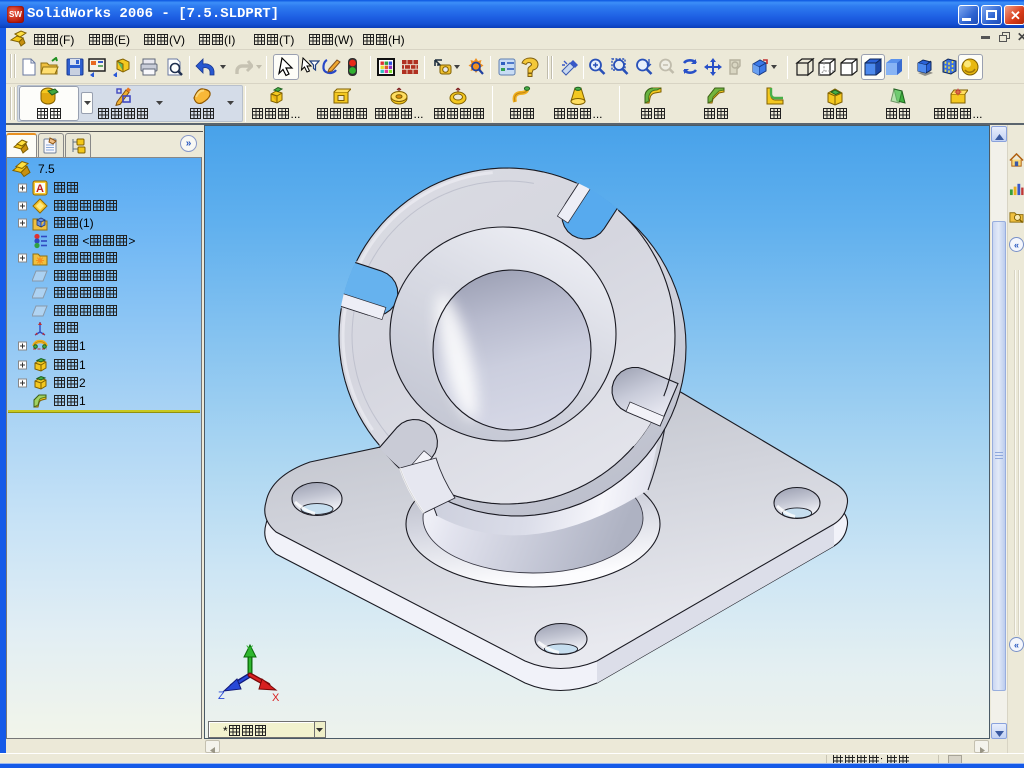 This screenshot has width=1024, height=768. What do you see at coordinates (40, 189) in the screenshot?
I see `svg-text: A` at bounding box center [40, 189].